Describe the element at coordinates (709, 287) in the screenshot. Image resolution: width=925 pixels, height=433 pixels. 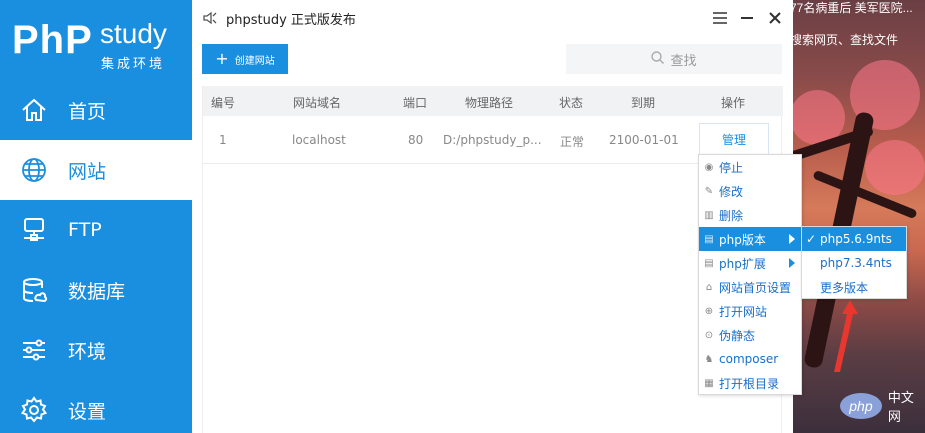
I see `home-small-icon: ⌂` at that location.